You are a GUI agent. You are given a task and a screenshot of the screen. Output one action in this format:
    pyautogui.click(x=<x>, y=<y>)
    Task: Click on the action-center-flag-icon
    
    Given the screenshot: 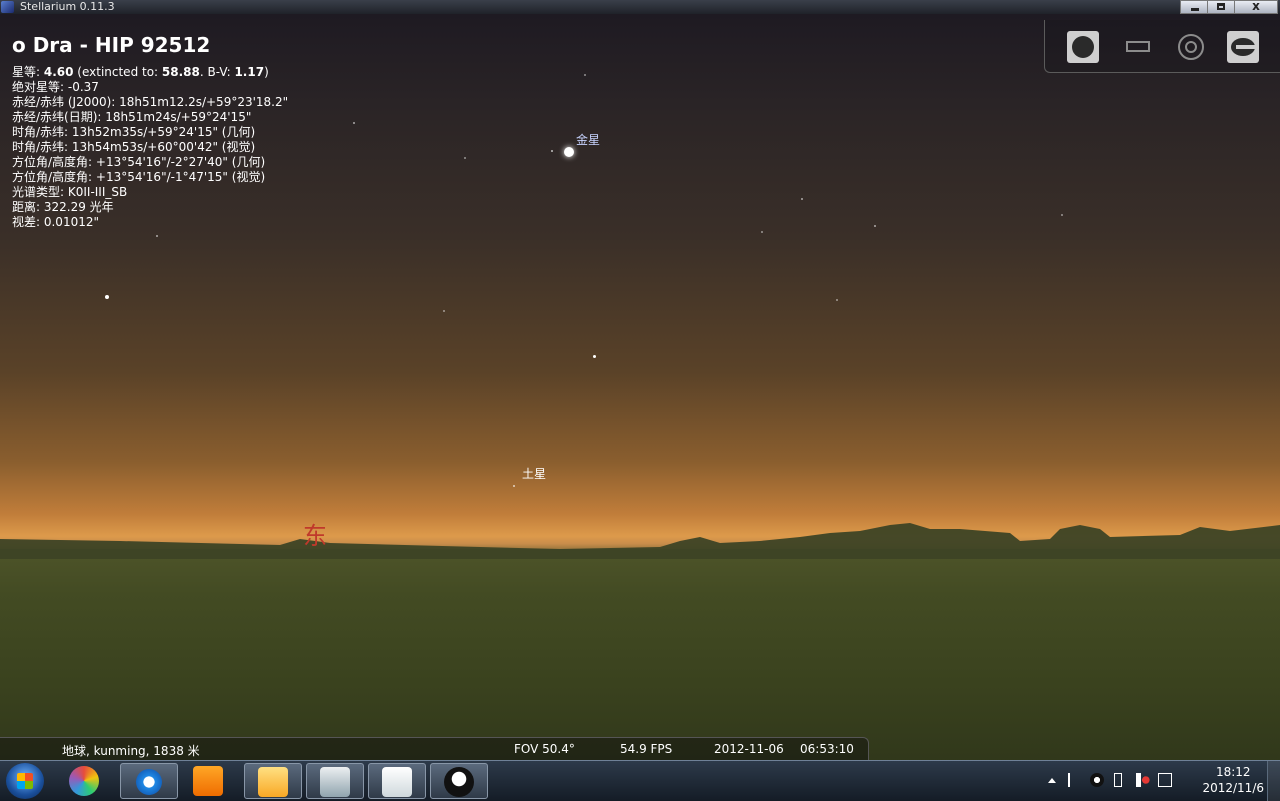 What is the action you would take?
    pyautogui.click(x=1075, y=780)
    